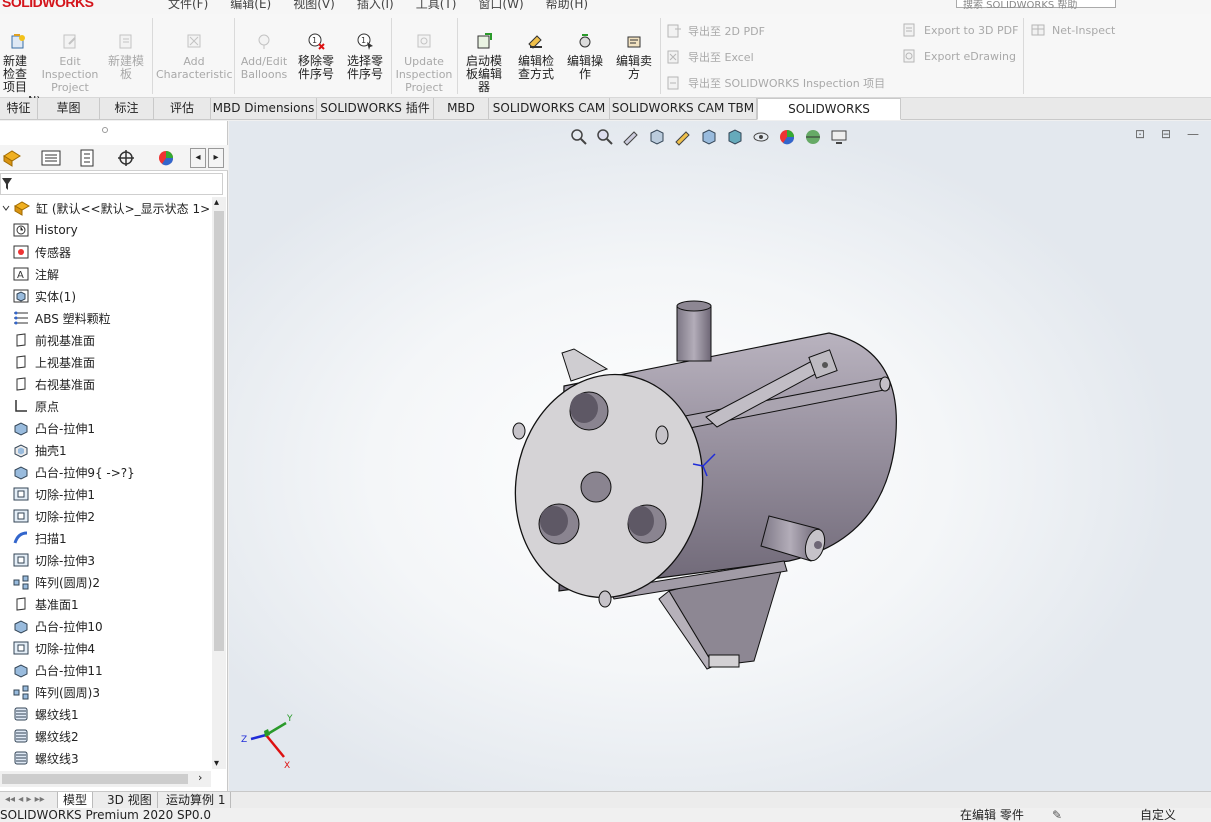  What do you see at coordinates (105, 274) in the screenshot?
I see `tree-item: A 注解` at bounding box center [105, 274].